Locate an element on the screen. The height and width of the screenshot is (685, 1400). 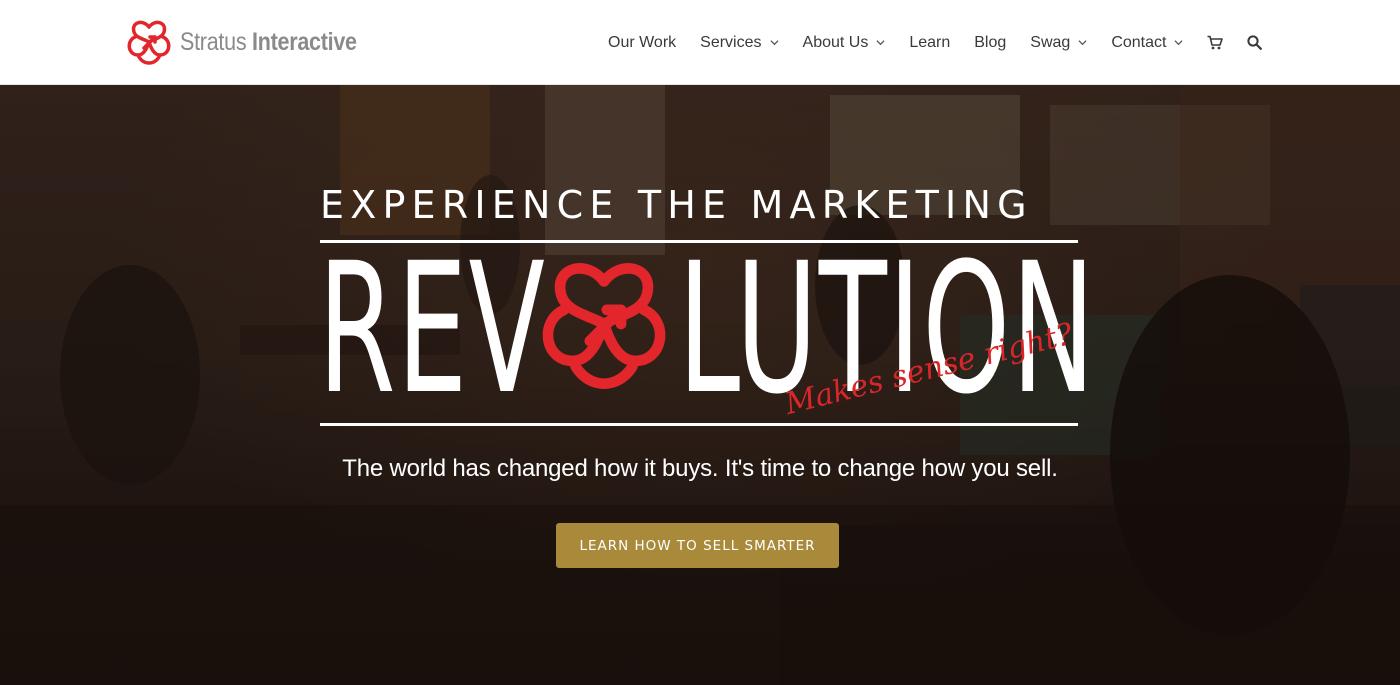
brand-name: Stratus Interactive is located at coordinates (268, 42).